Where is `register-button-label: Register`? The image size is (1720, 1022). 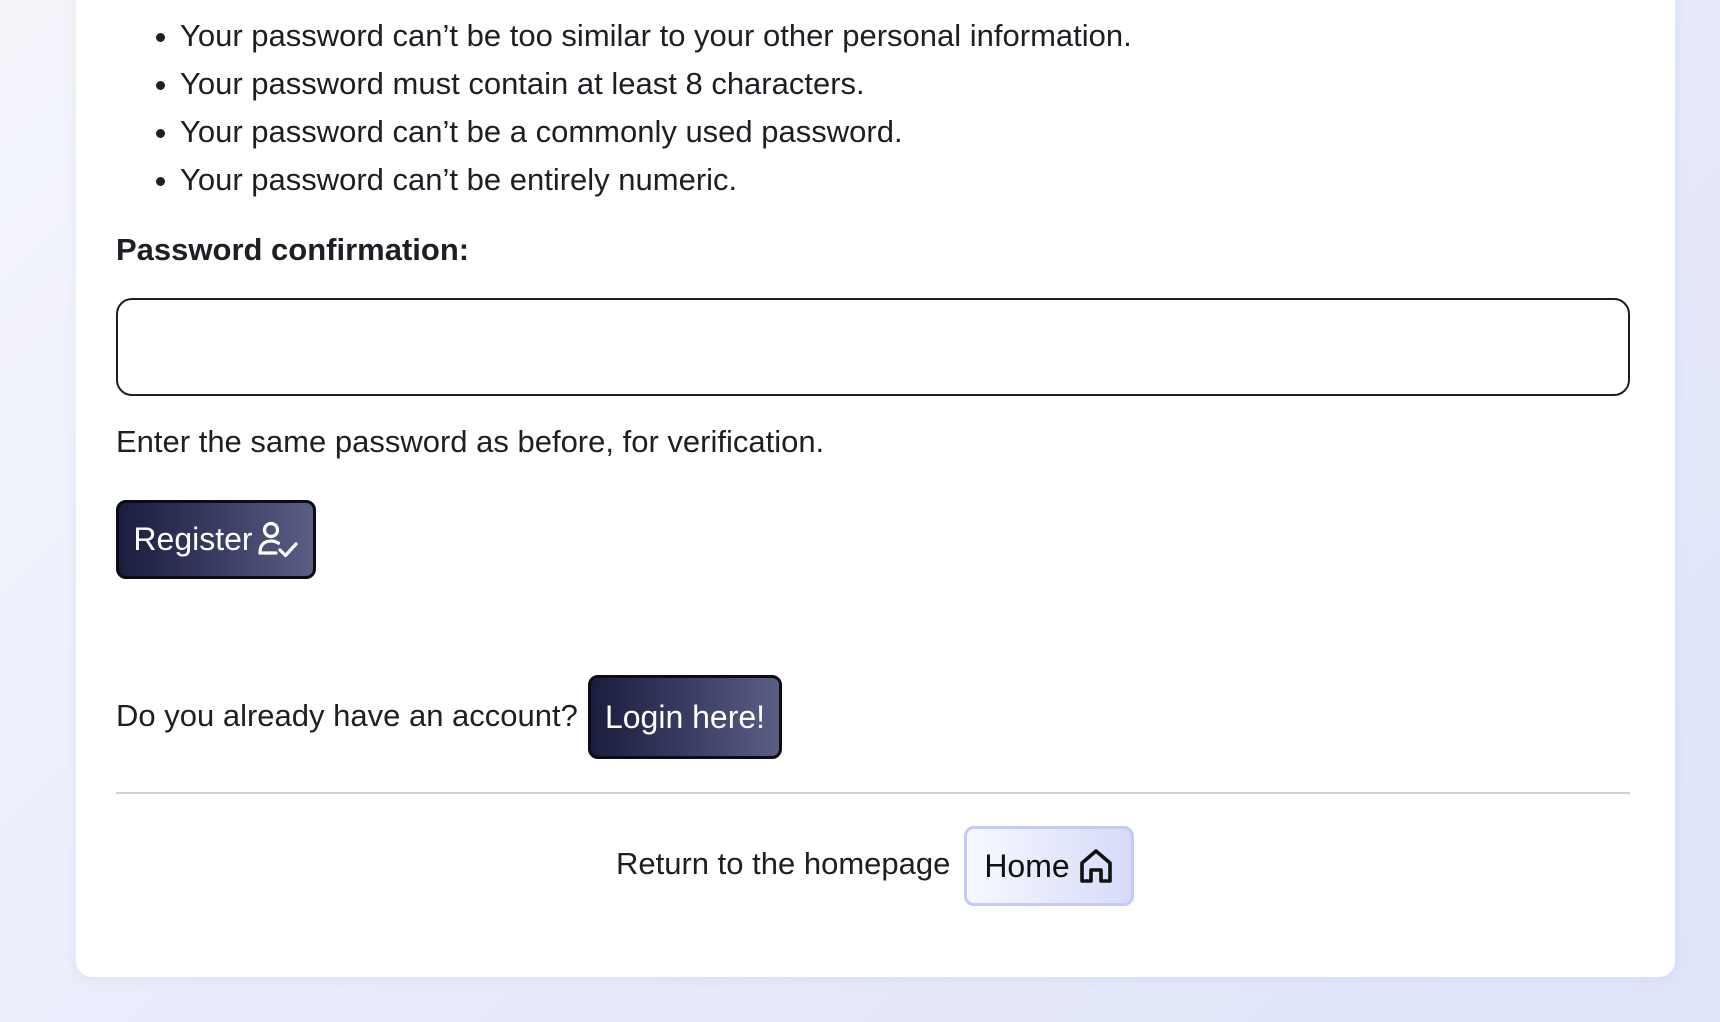
register-button-label: Register is located at coordinates (193, 539).